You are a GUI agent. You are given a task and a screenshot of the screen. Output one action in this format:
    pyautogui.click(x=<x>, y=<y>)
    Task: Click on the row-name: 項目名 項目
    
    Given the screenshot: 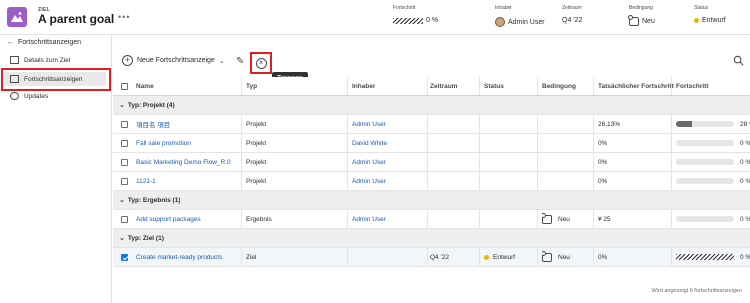 What is the action you would take?
    pyautogui.click(x=153, y=124)
    